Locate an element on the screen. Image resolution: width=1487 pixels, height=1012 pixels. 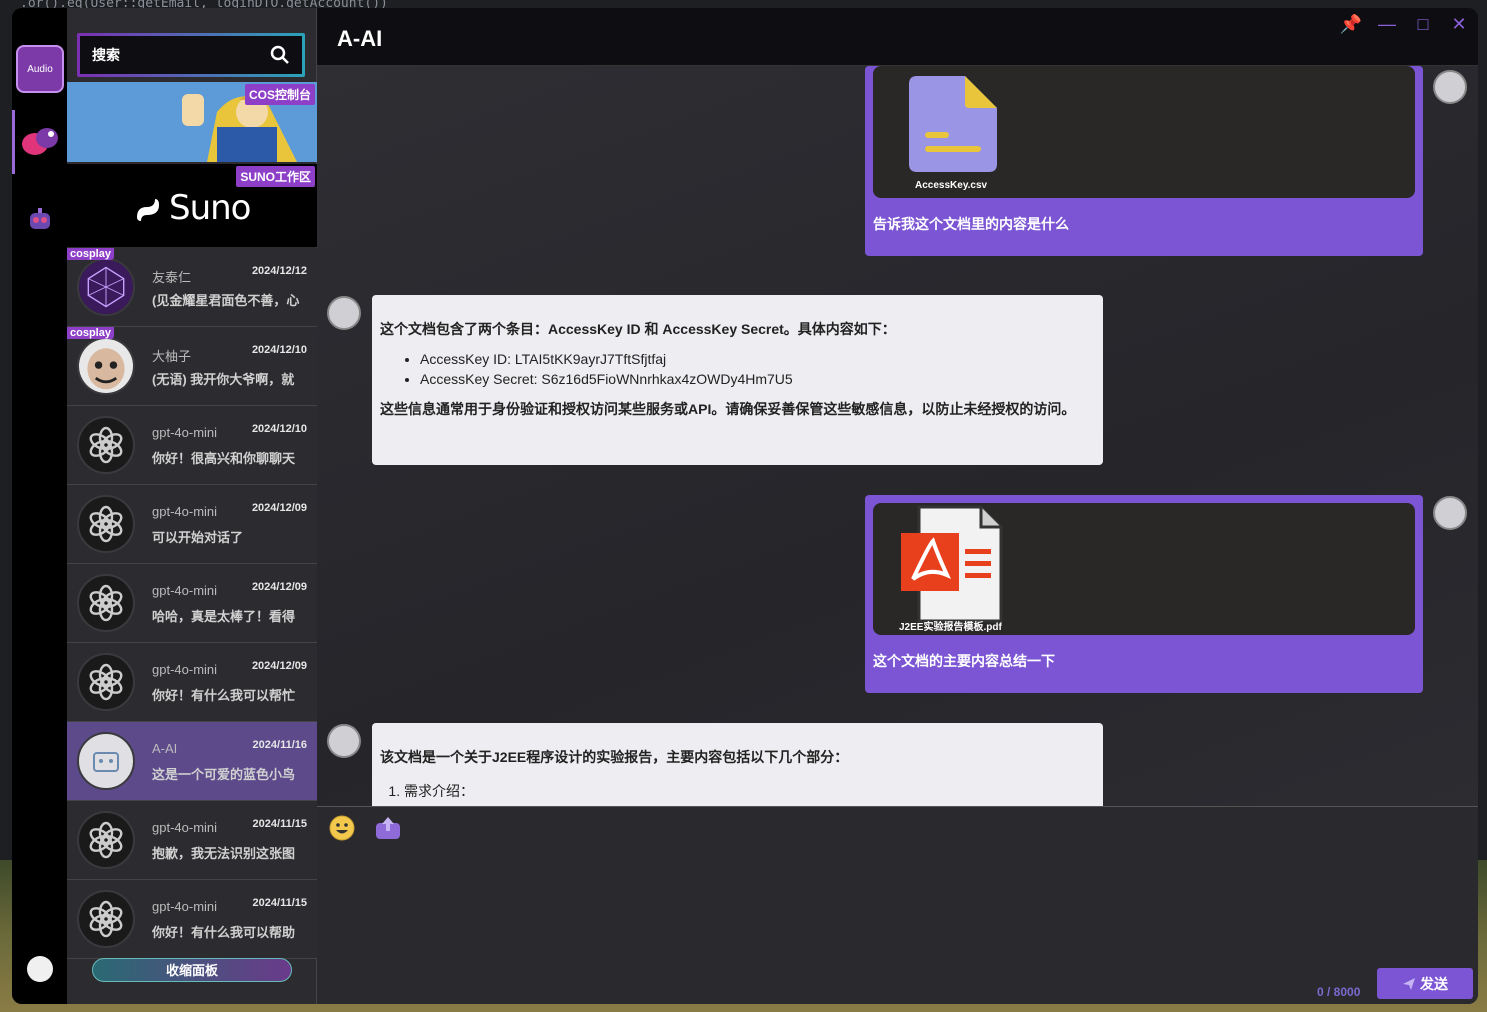
emoji-icon is located at coordinates (342, 828).